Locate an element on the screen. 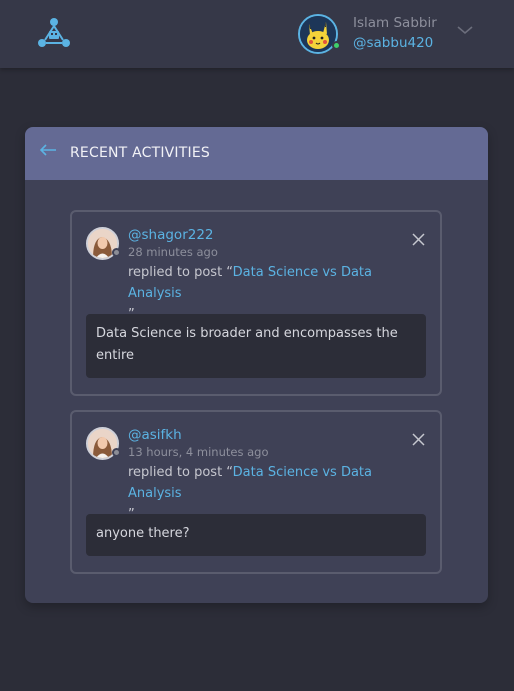 This screenshot has height=691, width=514. reply-preview: anyone there? is located at coordinates (256, 535).